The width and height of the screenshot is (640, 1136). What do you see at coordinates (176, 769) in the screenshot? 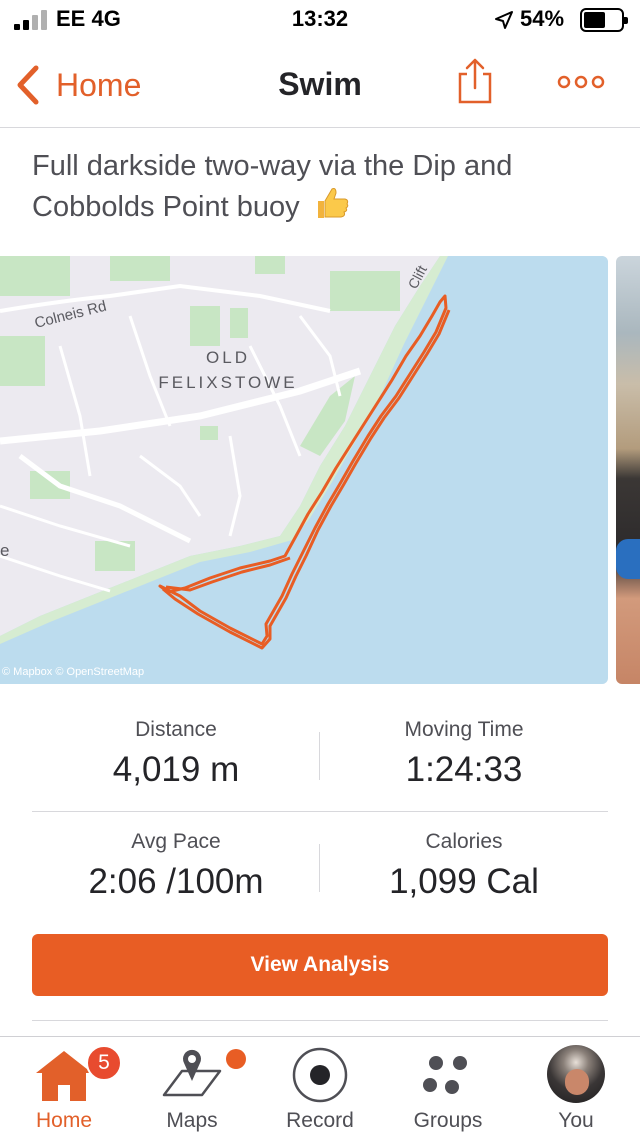
I see `stat-value: 4,019 m` at bounding box center [176, 769].